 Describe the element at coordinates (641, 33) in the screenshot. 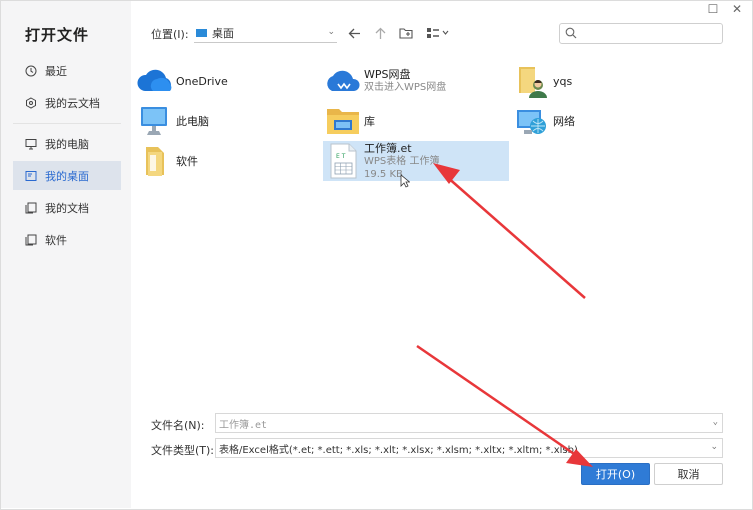

I see `search-input` at that location.